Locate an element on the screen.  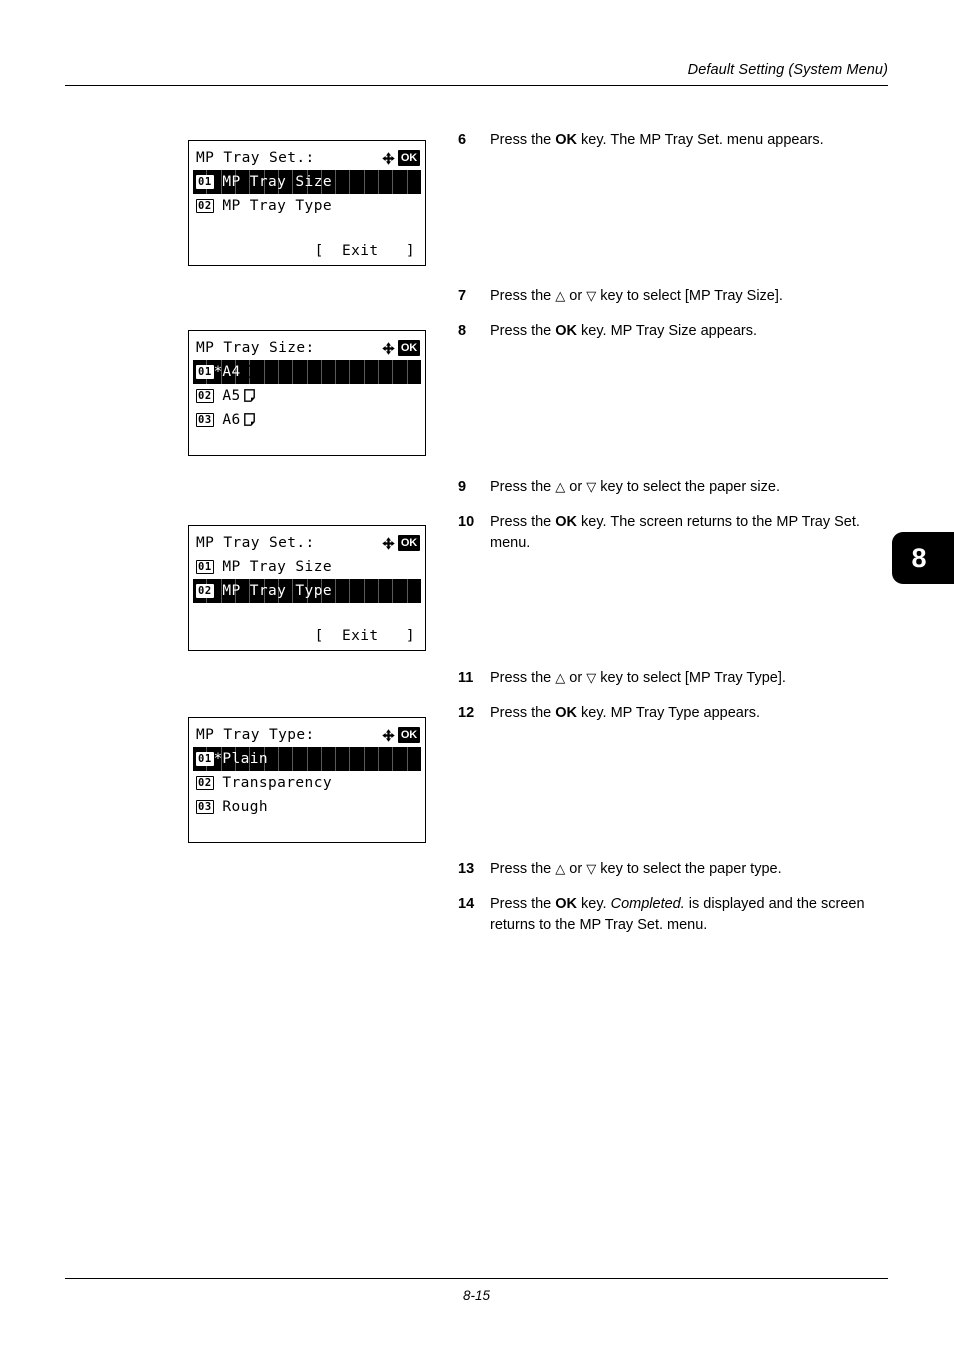
lcd-title-row: MP Tray Type: OK is located at coordinates (307, 735).